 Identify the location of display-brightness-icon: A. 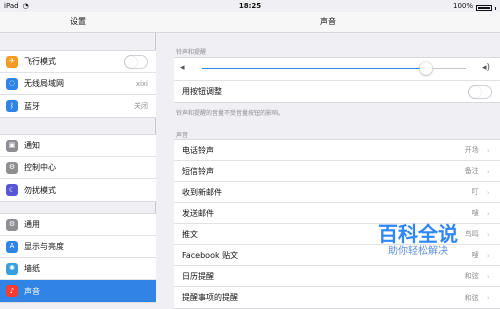
(12, 246).